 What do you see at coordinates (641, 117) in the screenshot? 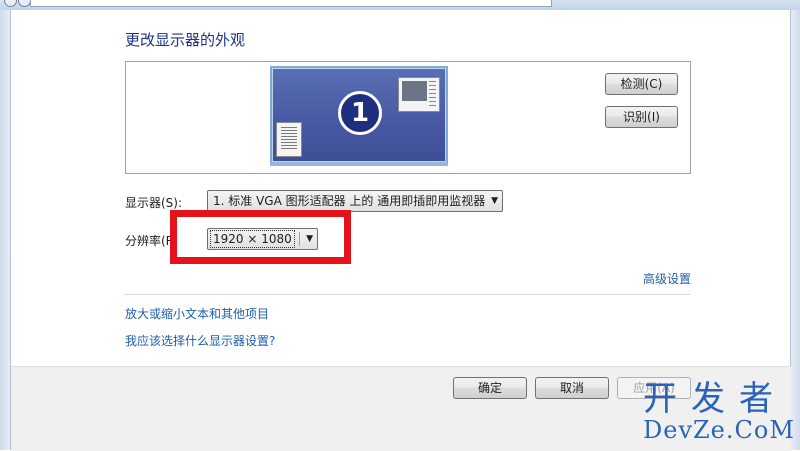
I see `identify-button: 识别(I)` at bounding box center [641, 117].